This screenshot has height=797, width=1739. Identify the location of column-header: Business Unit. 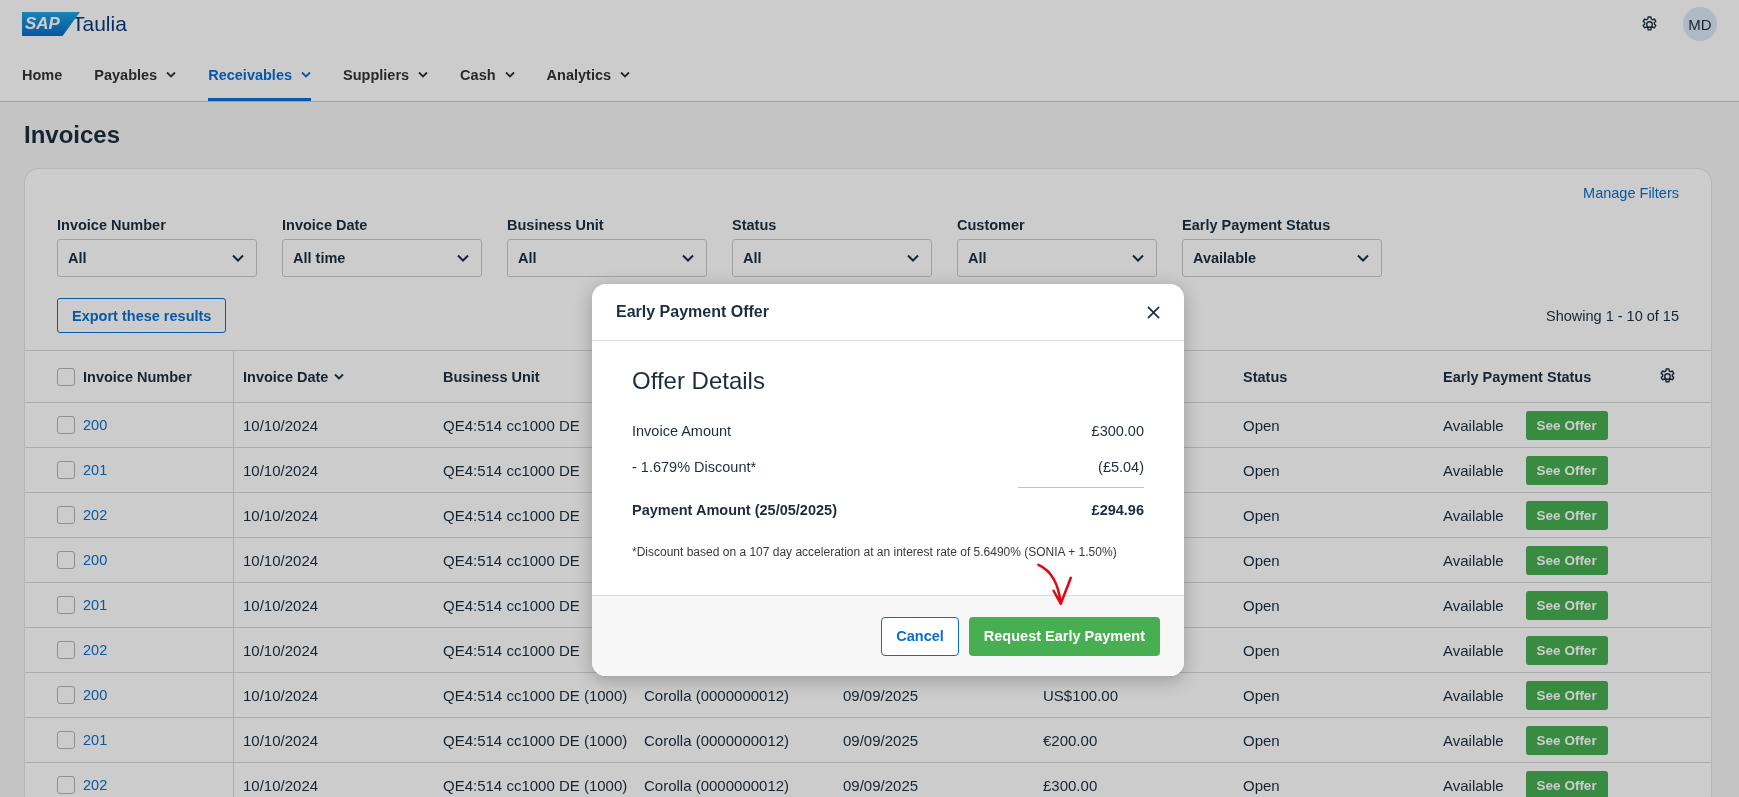
(491, 376).